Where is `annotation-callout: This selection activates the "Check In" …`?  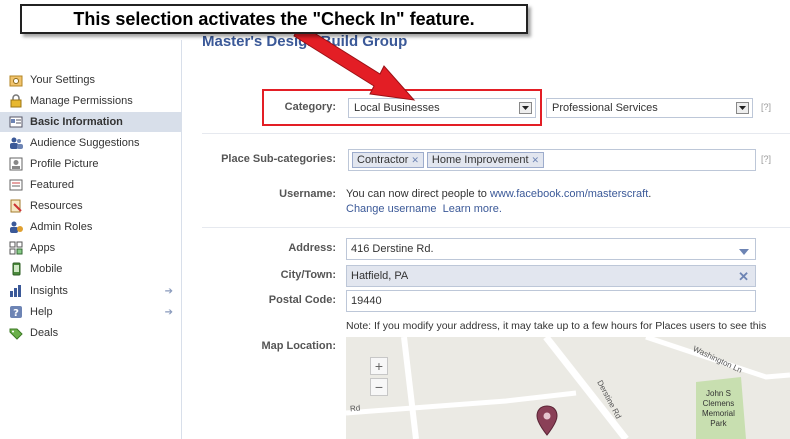 annotation-callout: This selection activates the "Check In" … is located at coordinates (274, 19).